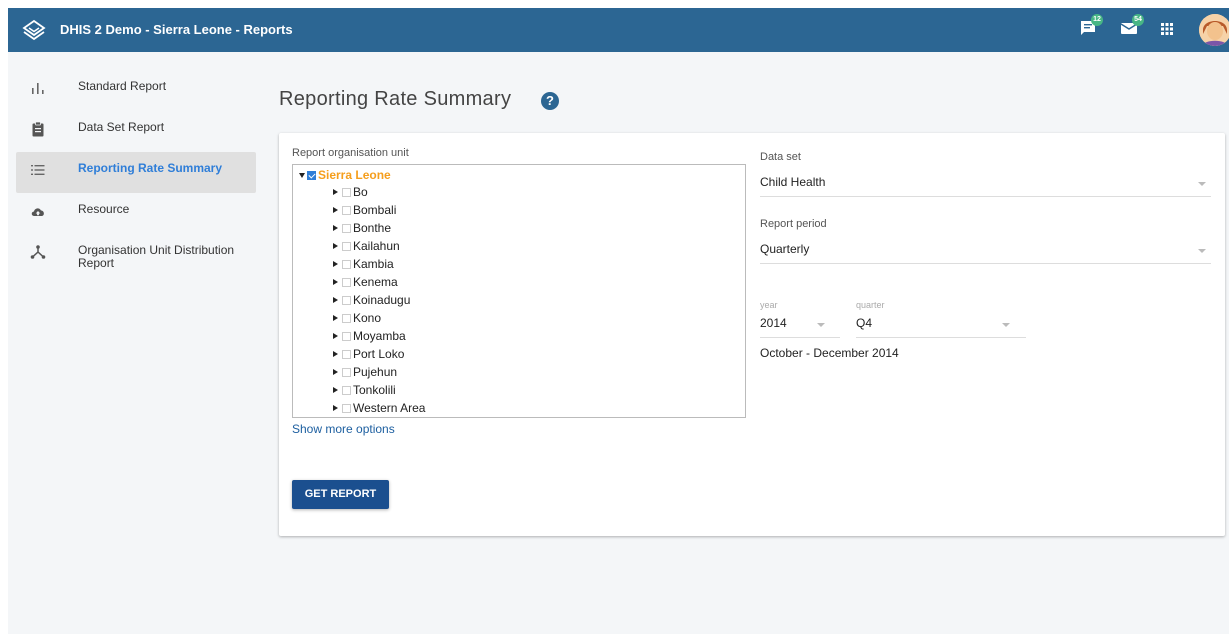  I want to click on sidebar-item-standard-report: Standard Report, so click(136, 90).